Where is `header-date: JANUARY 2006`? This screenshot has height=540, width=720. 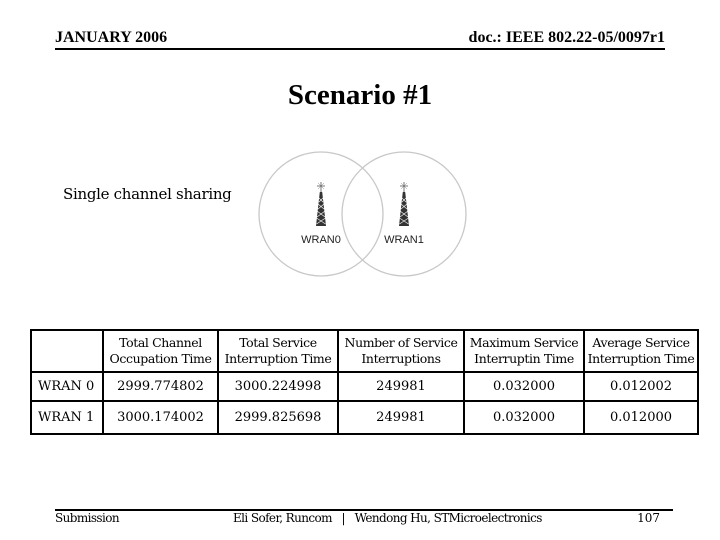
header-date: JANUARY 2006 is located at coordinates (111, 37).